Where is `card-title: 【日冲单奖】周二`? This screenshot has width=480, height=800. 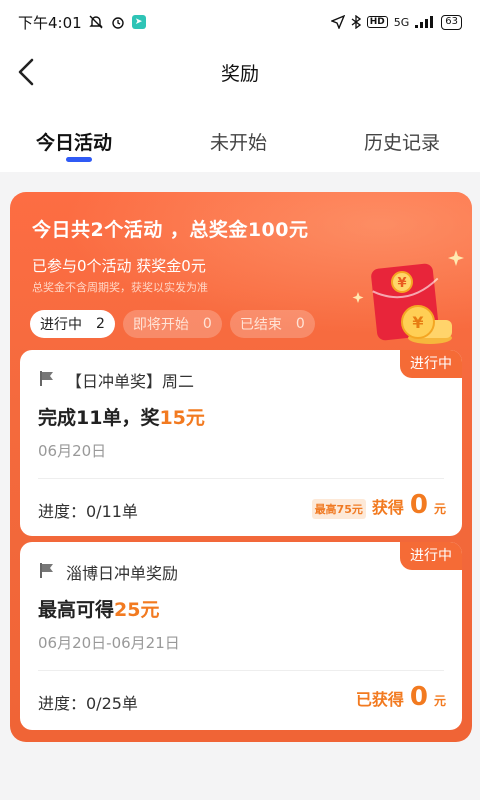
card-title: 【日冲单奖】周二 is located at coordinates (130, 381).